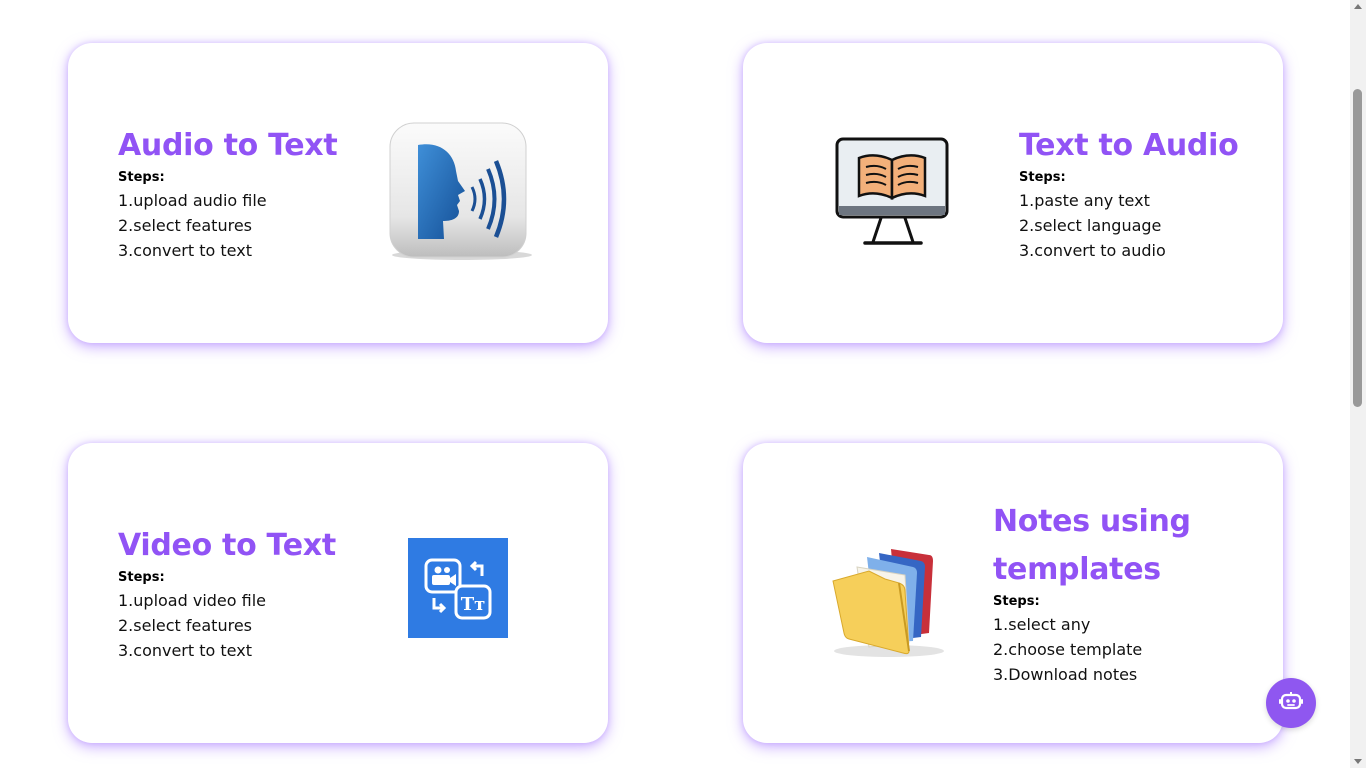 The width and height of the screenshot is (1366, 768). Describe the element at coordinates (1068, 649) in the screenshot. I see `step-item: 2.choose template` at that location.